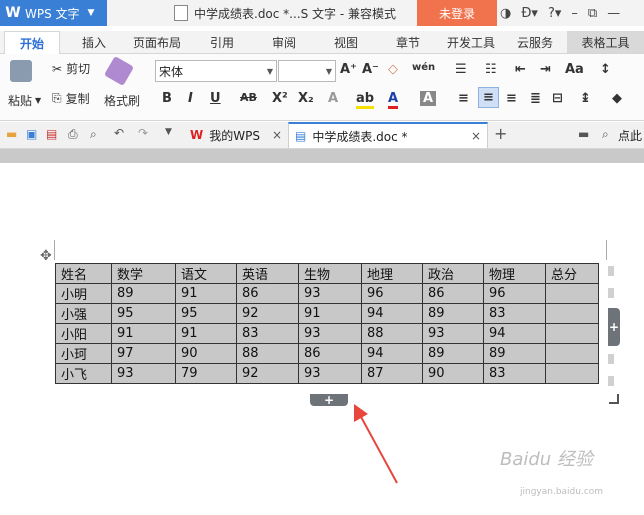 The image size is (644, 515). What do you see at coordinates (206, 273) in the screenshot?
I see `header-cell: 语文` at bounding box center [206, 273].